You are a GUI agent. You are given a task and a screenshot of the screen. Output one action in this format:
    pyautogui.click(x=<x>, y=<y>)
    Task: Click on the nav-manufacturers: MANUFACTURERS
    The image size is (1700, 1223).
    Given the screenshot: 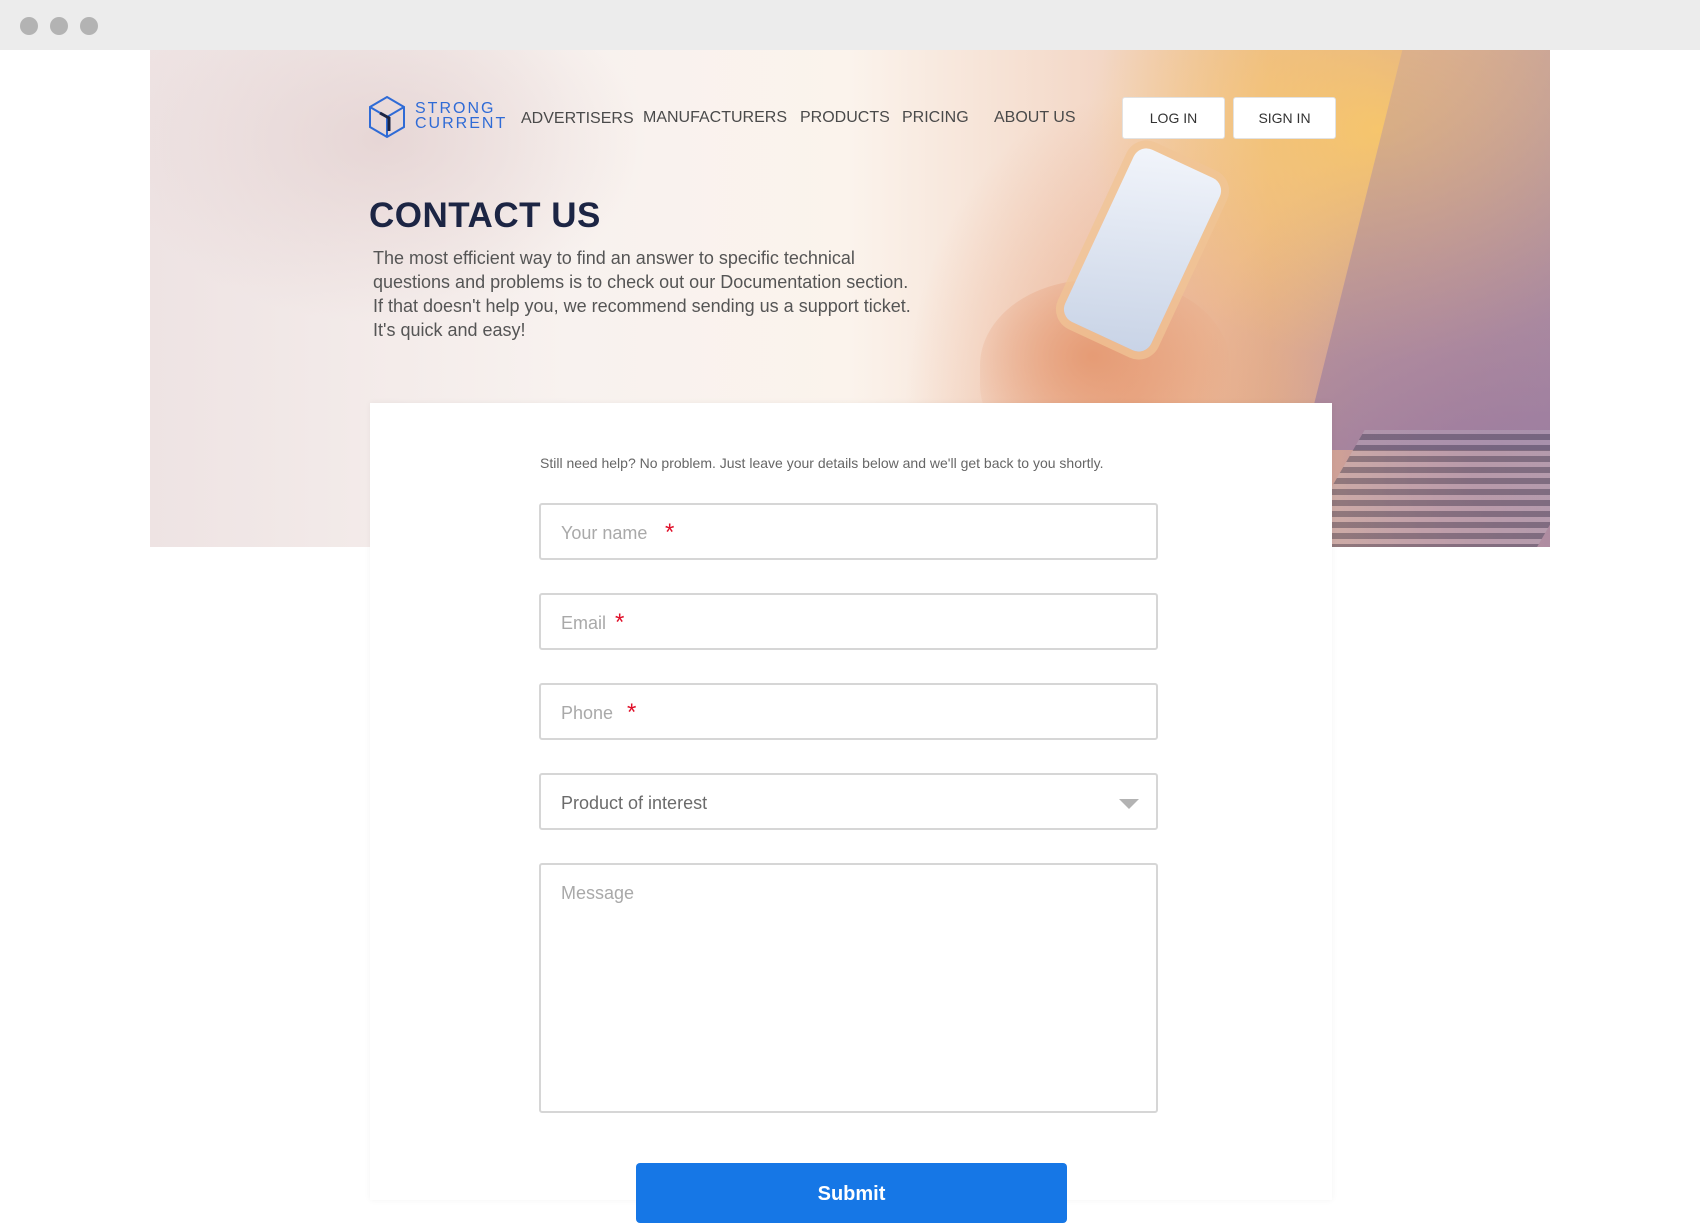 What is the action you would take?
    pyautogui.click(x=715, y=118)
    